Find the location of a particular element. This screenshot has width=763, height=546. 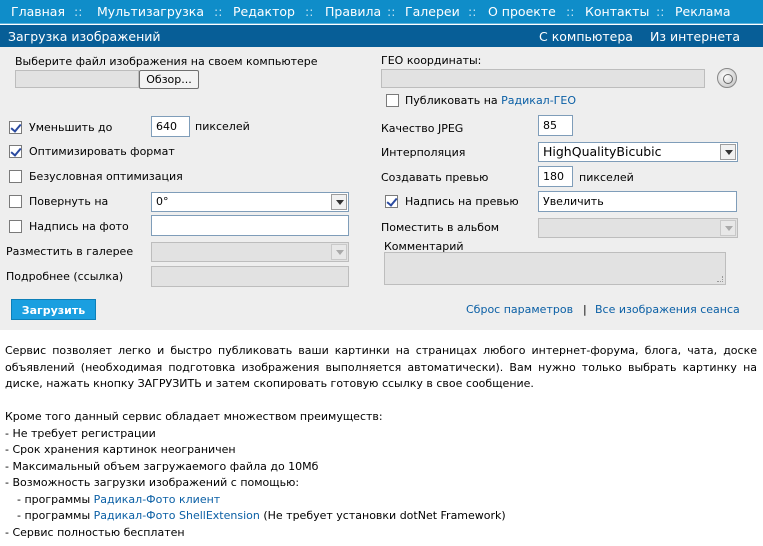

nav-item-about: О проекте is located at coordinates (522, 11).